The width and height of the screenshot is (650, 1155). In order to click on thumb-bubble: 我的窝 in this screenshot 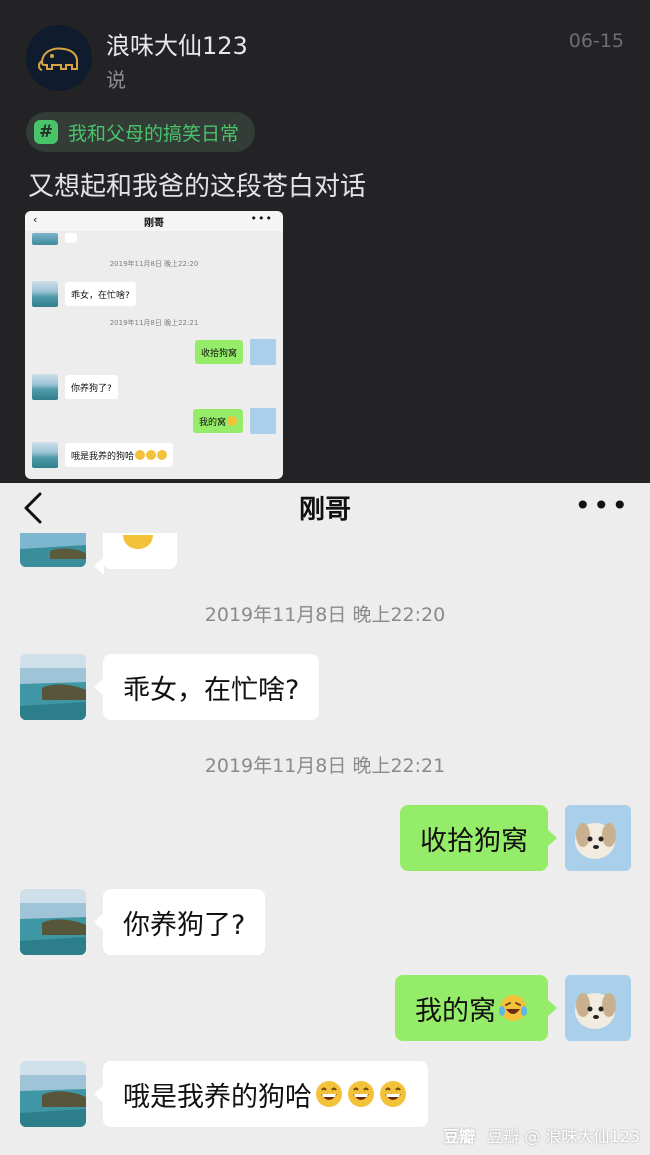, I will do `click(217, 421)`.